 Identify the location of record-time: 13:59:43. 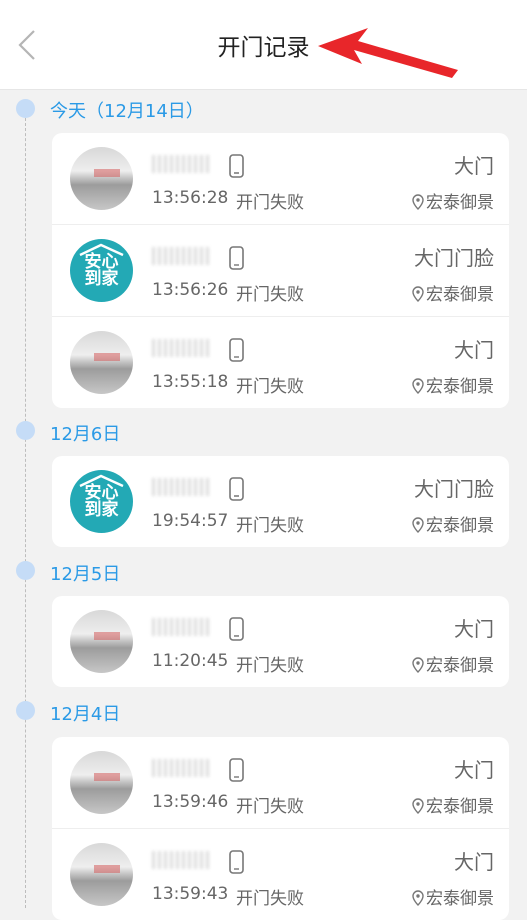
(190, 894).